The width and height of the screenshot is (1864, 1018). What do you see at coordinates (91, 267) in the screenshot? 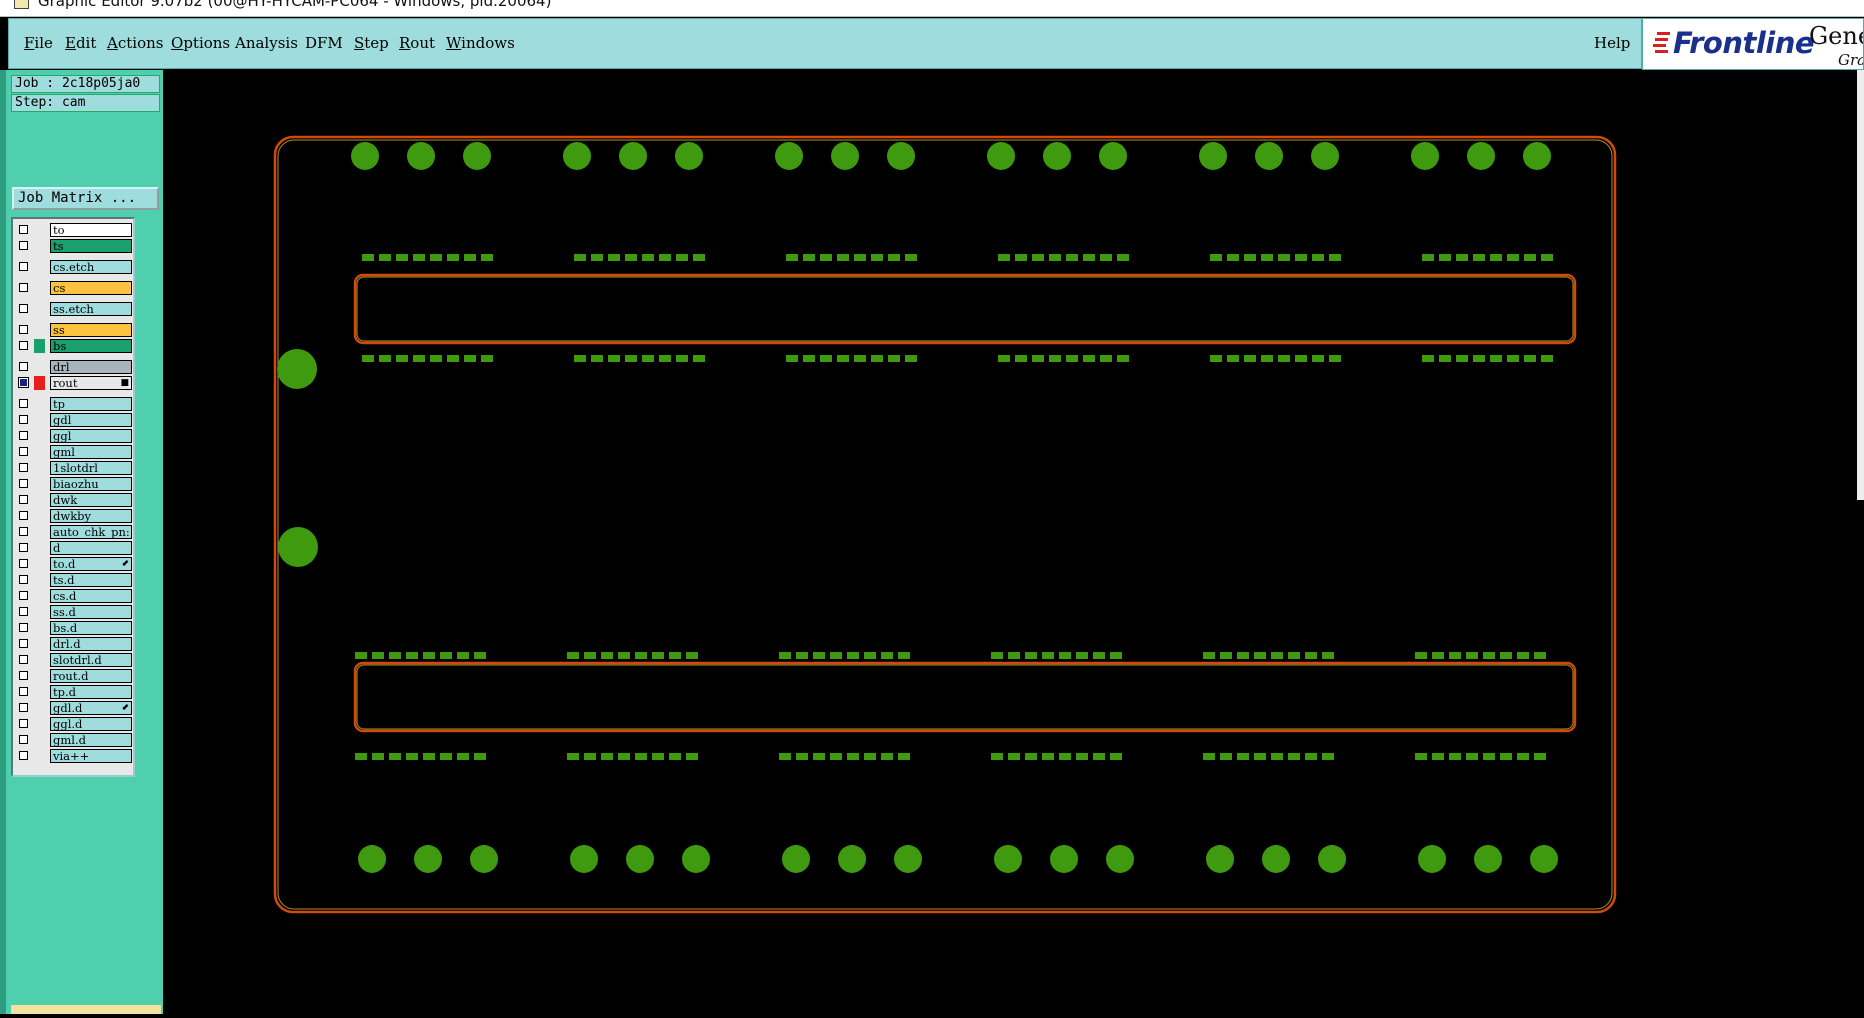
I see `layer-name: cs.etch` at bounding box center [91, 267].